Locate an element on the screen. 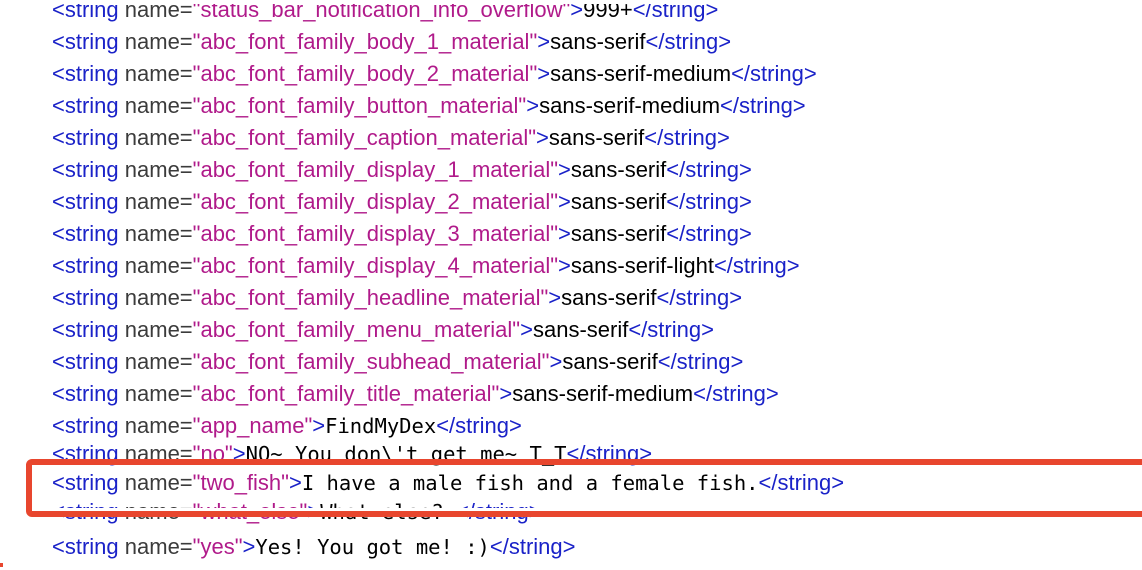 The width and height of the screenshot is (1142, 570). occluded-region is located at coordinates (586, 510).